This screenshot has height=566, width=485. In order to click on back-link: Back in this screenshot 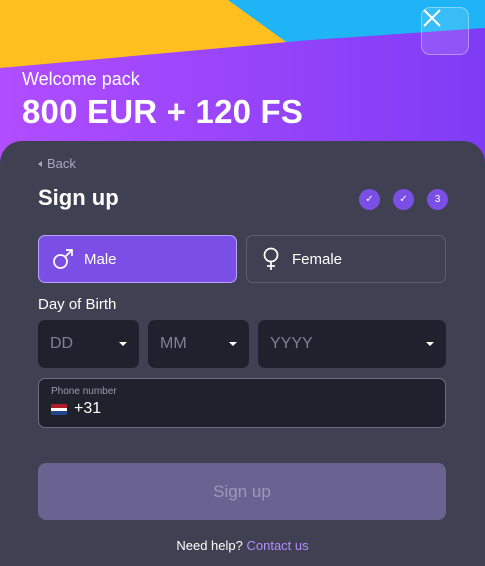, I will do `click(57, 163)`.